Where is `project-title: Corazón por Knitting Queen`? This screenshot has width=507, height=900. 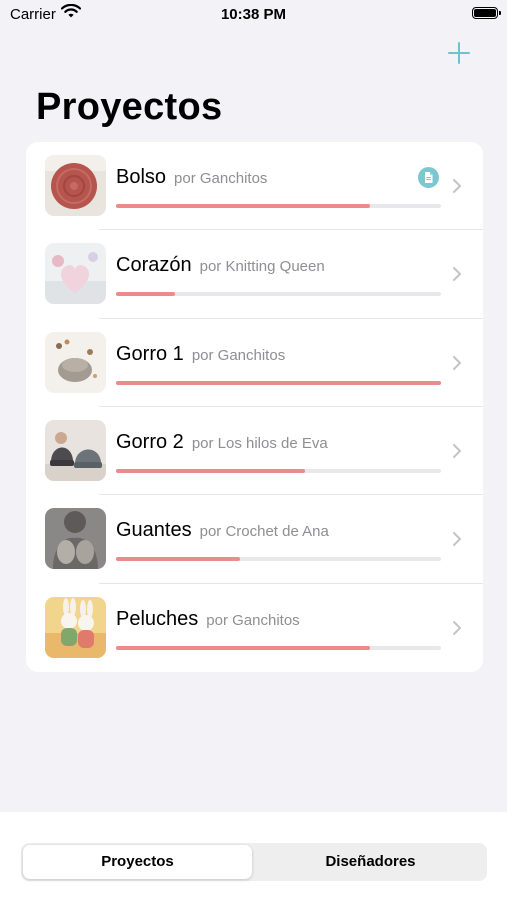
project-title: Corazón por Knitting Queen is located at coordinates (220, 265).